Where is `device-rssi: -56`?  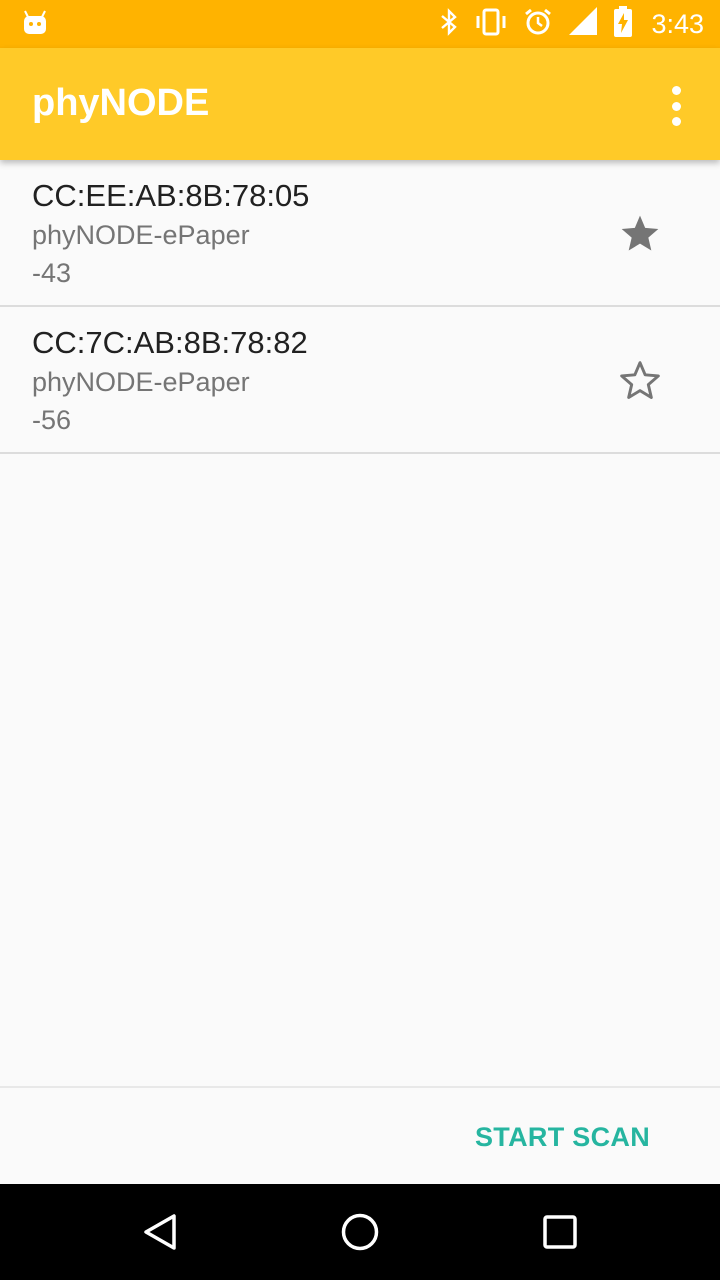 device-rssi: -56 is located at coordinates (52, 420).